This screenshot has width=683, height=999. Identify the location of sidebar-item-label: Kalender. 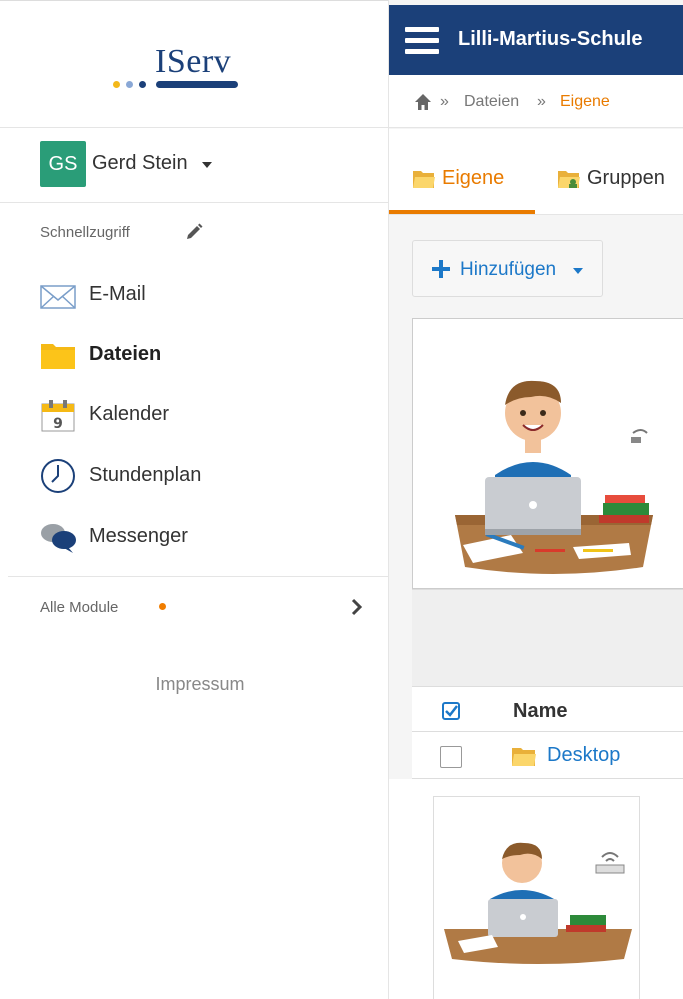
(129, 414).